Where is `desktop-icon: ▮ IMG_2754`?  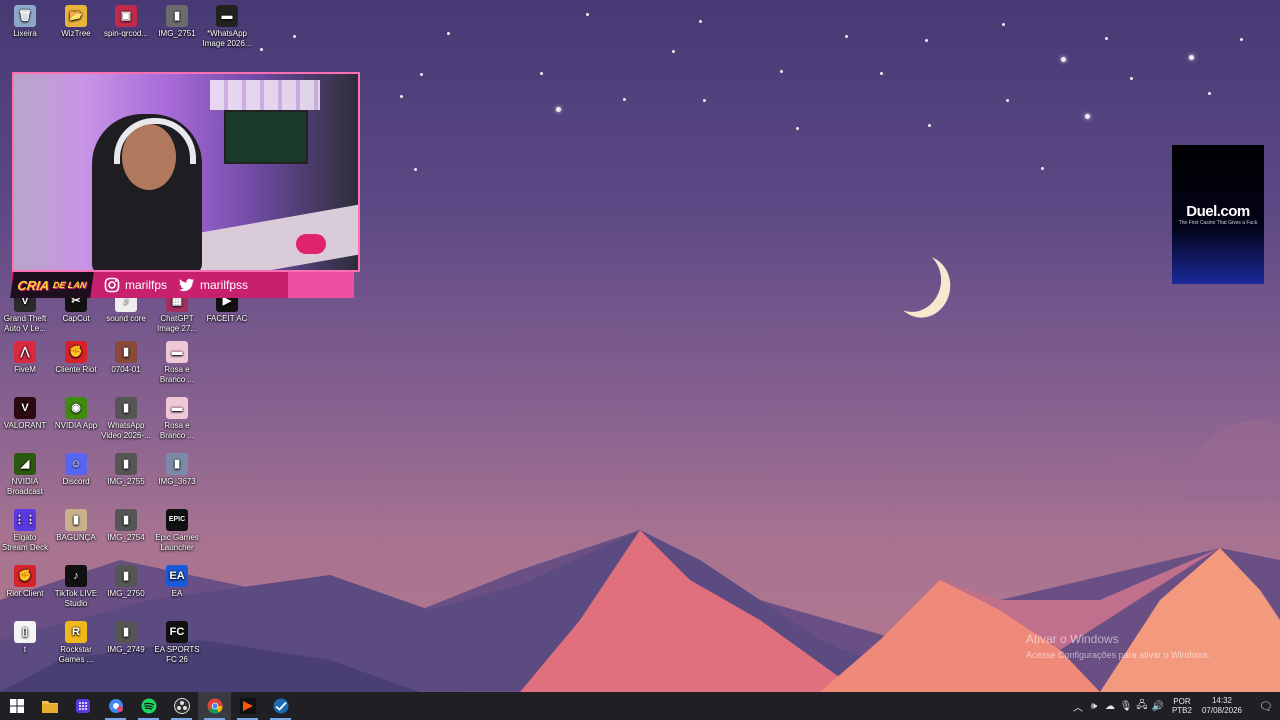 desktop-icon: ▮ IMG_2754 is located at coordinates (126, 526).